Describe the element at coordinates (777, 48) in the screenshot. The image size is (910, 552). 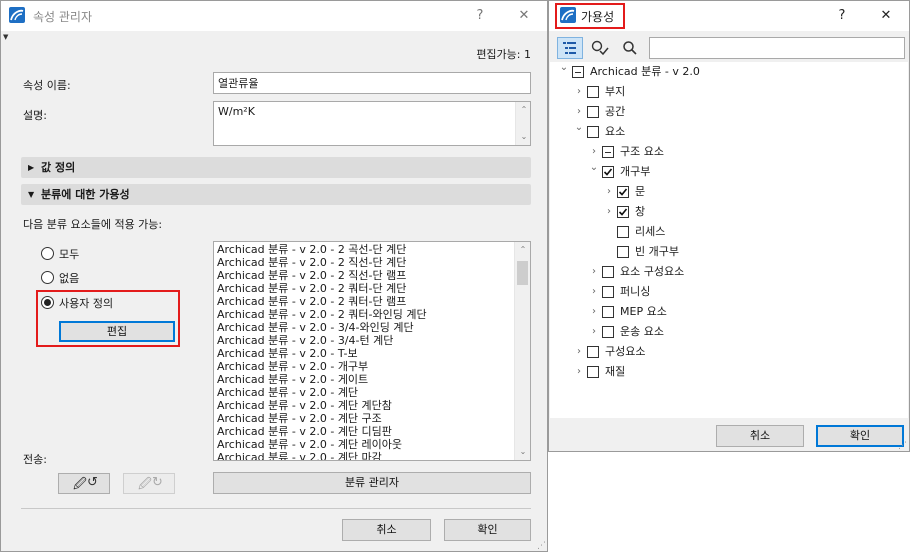
I see `search-input` at that location.